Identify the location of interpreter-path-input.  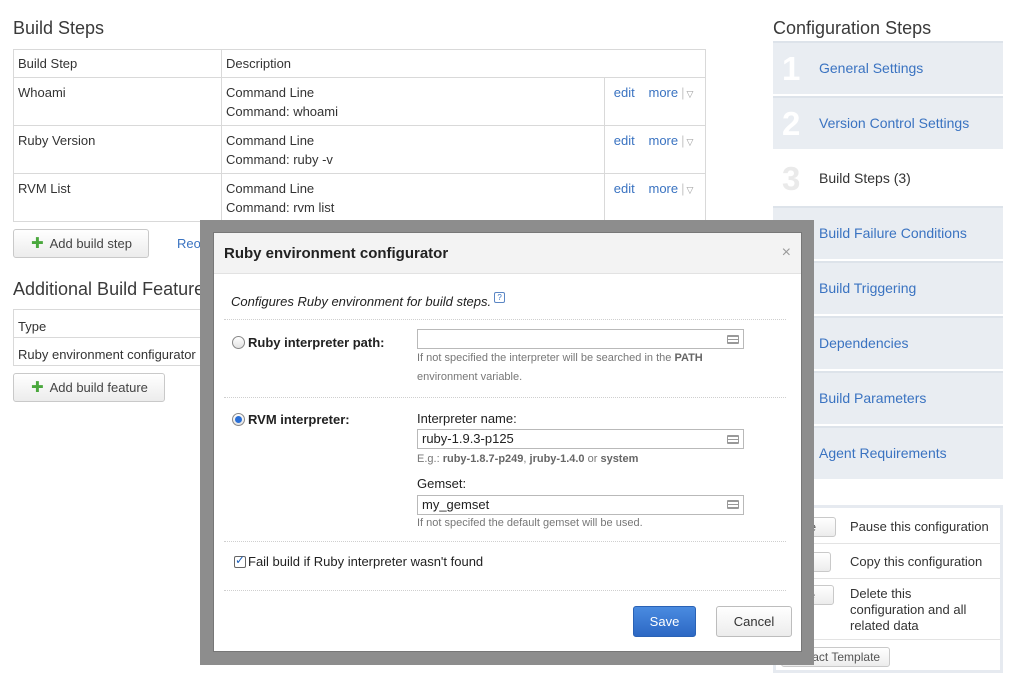
(580, 339).